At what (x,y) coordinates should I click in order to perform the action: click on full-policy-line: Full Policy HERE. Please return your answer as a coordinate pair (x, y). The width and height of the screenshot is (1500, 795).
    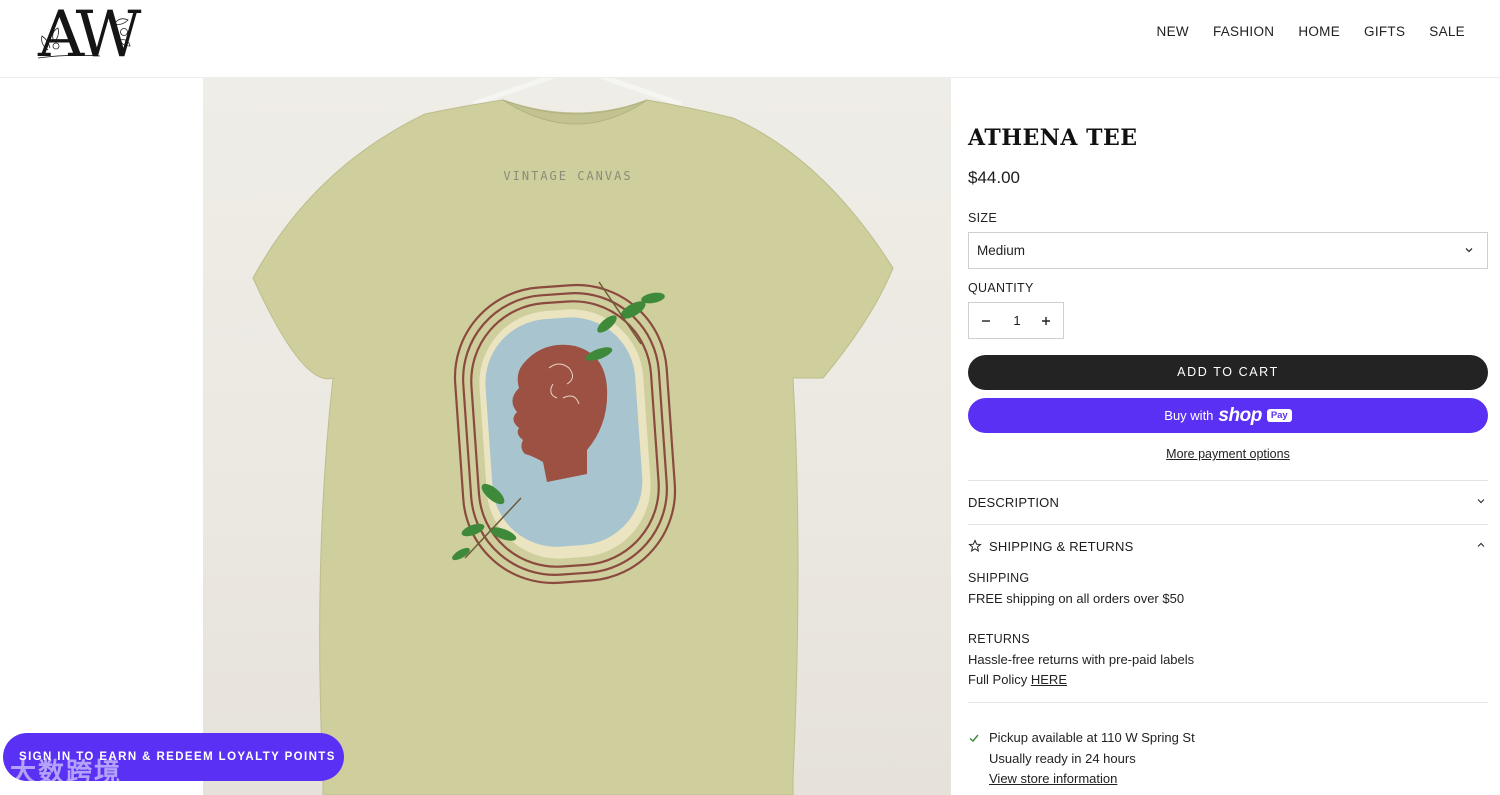
    Looking at the image, I should click on (1228, 680).